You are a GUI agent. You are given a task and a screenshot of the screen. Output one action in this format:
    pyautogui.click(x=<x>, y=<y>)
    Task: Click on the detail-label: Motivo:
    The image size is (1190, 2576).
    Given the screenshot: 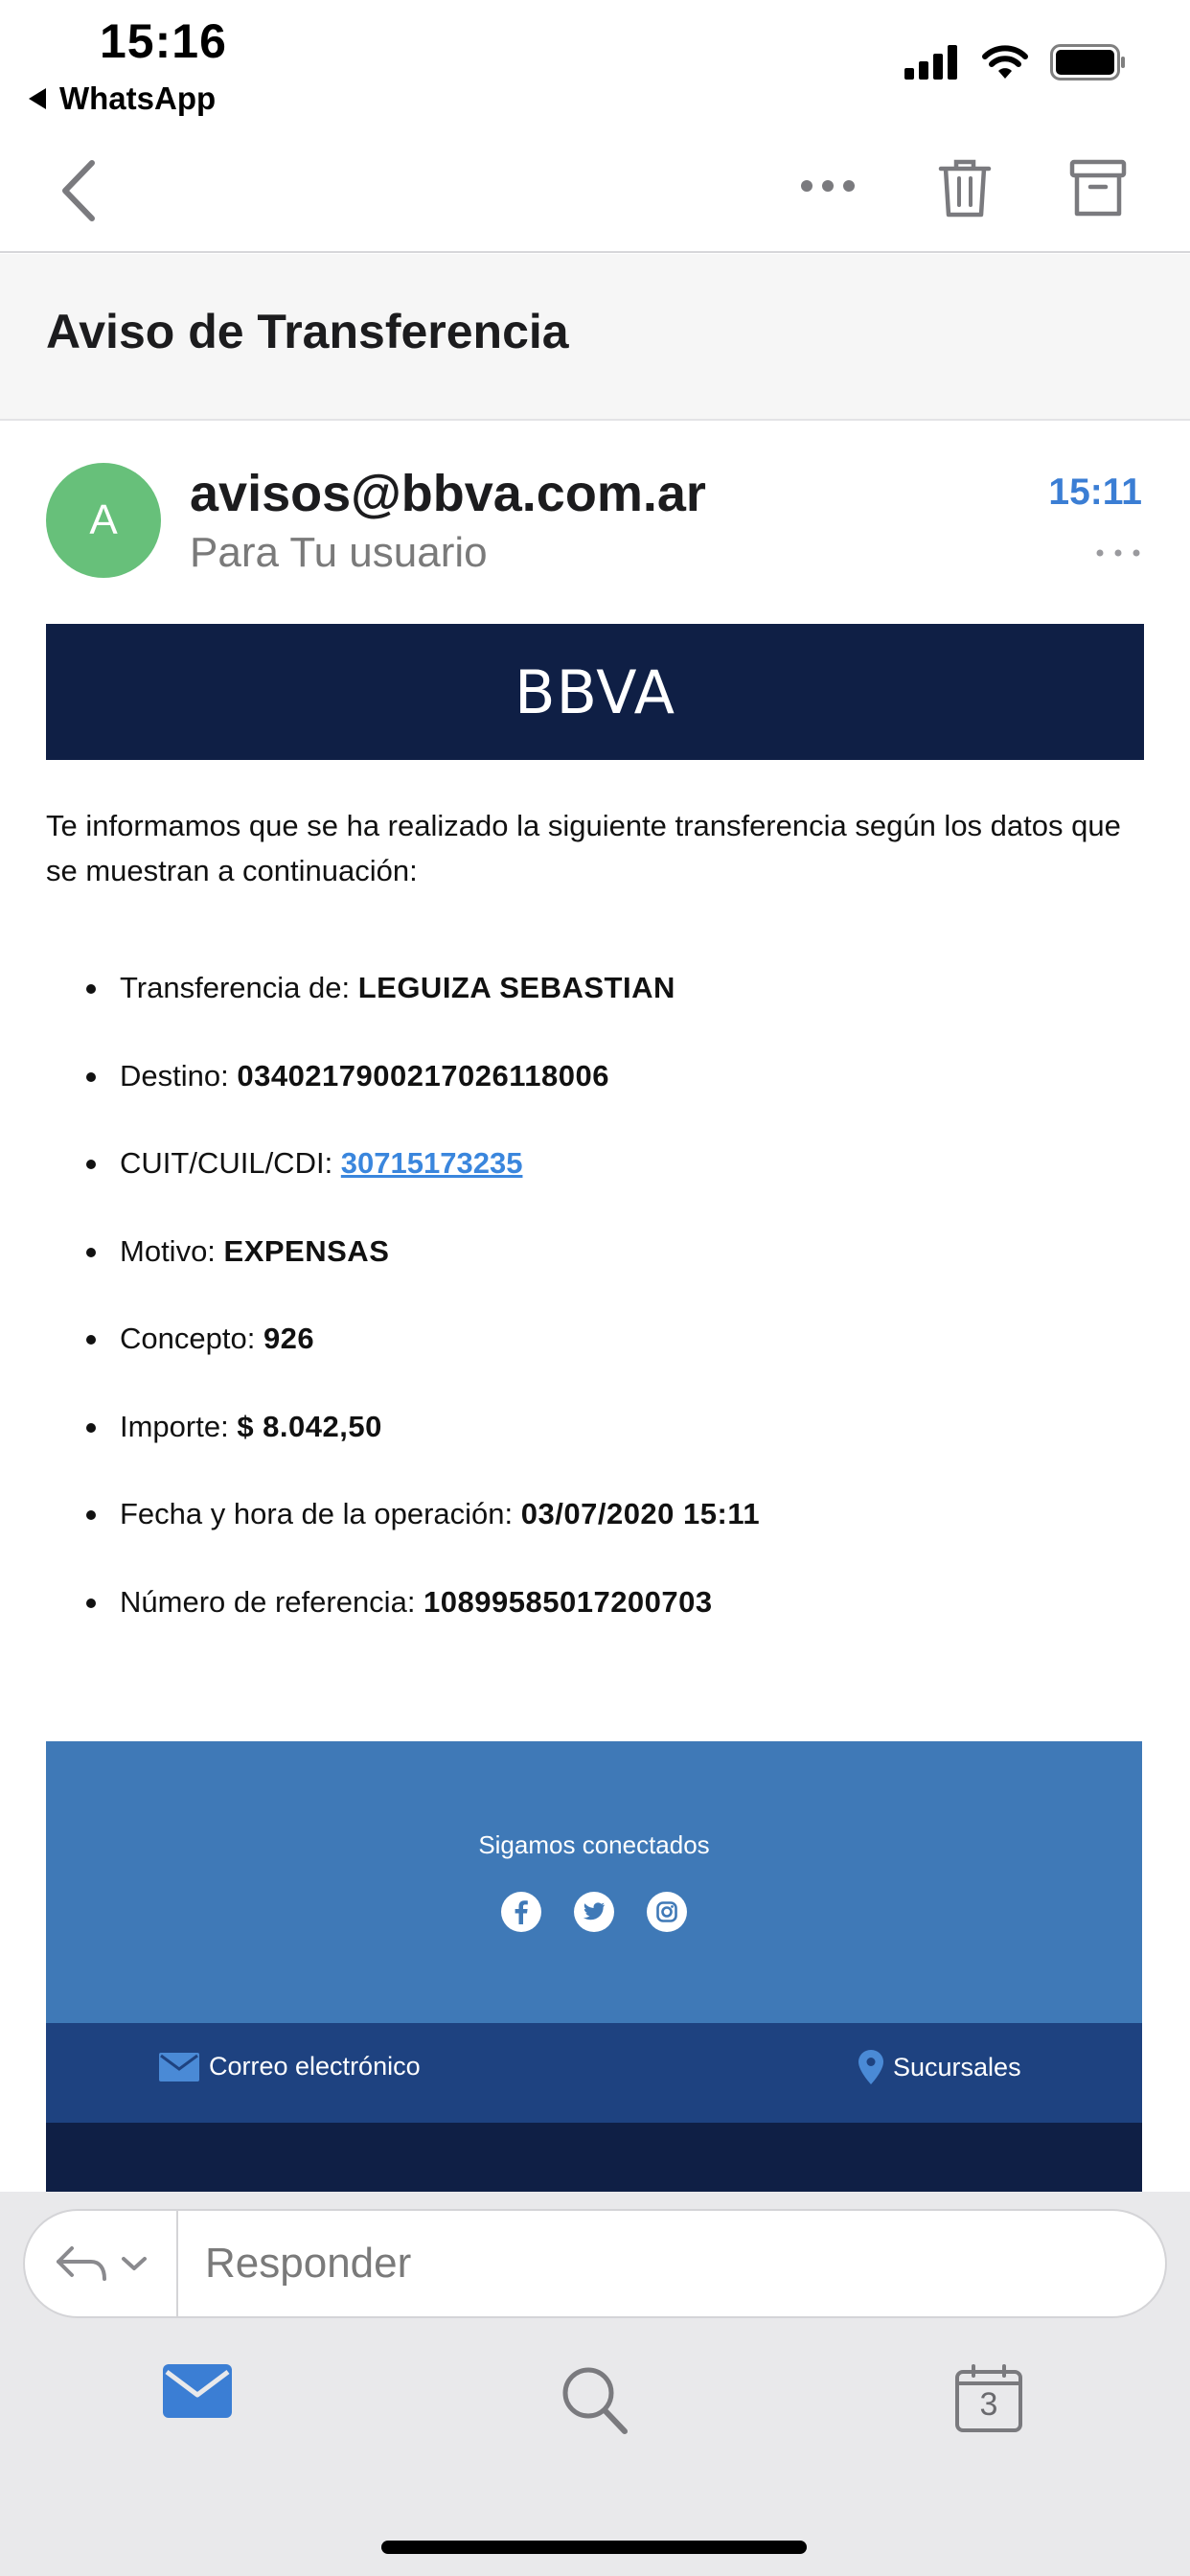 What is the action you would take?
    pyautogui.click(x=172, y=1250)
    